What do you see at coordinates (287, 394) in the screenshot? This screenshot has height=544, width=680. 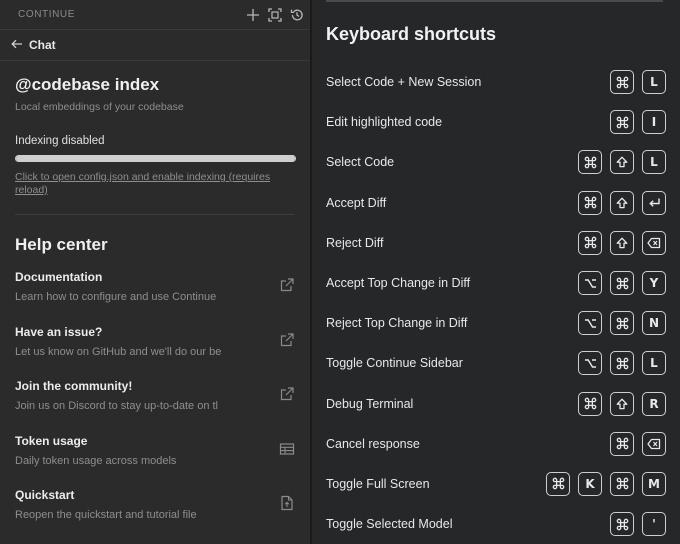 I see `external-link-icon` at bounding box center [287, 394].